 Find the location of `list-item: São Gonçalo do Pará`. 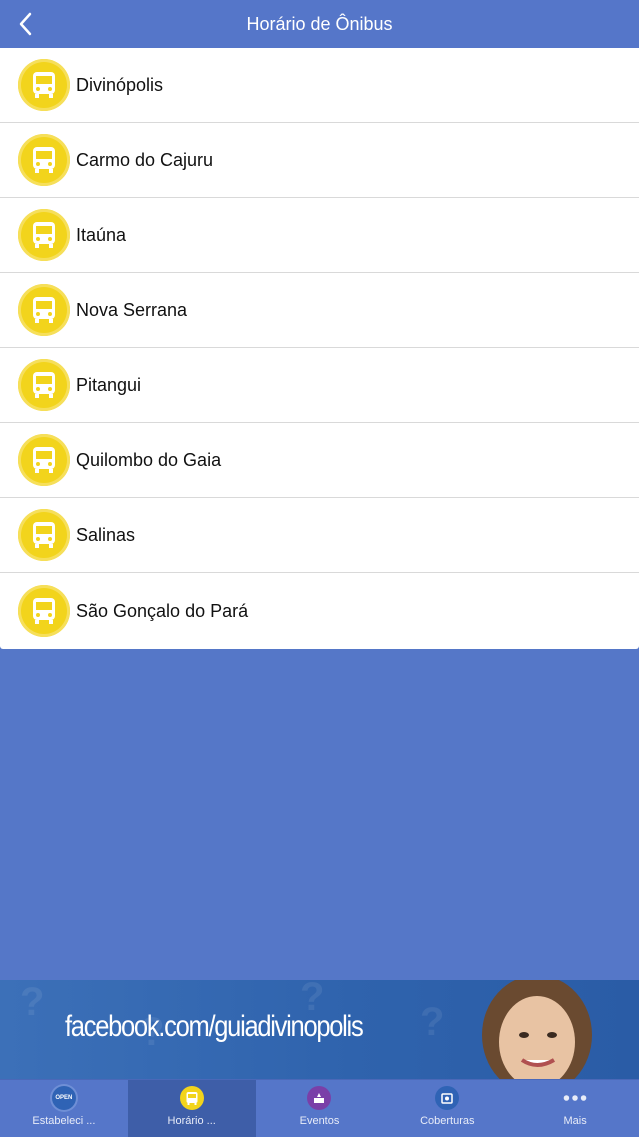

list-item: São Gonçalo do Pará is located at coordinates (319, 611).